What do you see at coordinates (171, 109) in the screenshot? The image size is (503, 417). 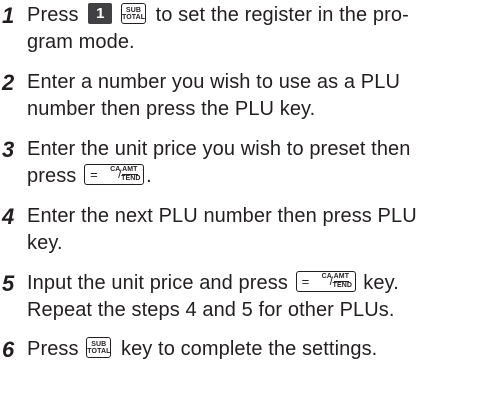 I see `step-text-line2: number then press the PLU key.` at bounding box center [171, 109].